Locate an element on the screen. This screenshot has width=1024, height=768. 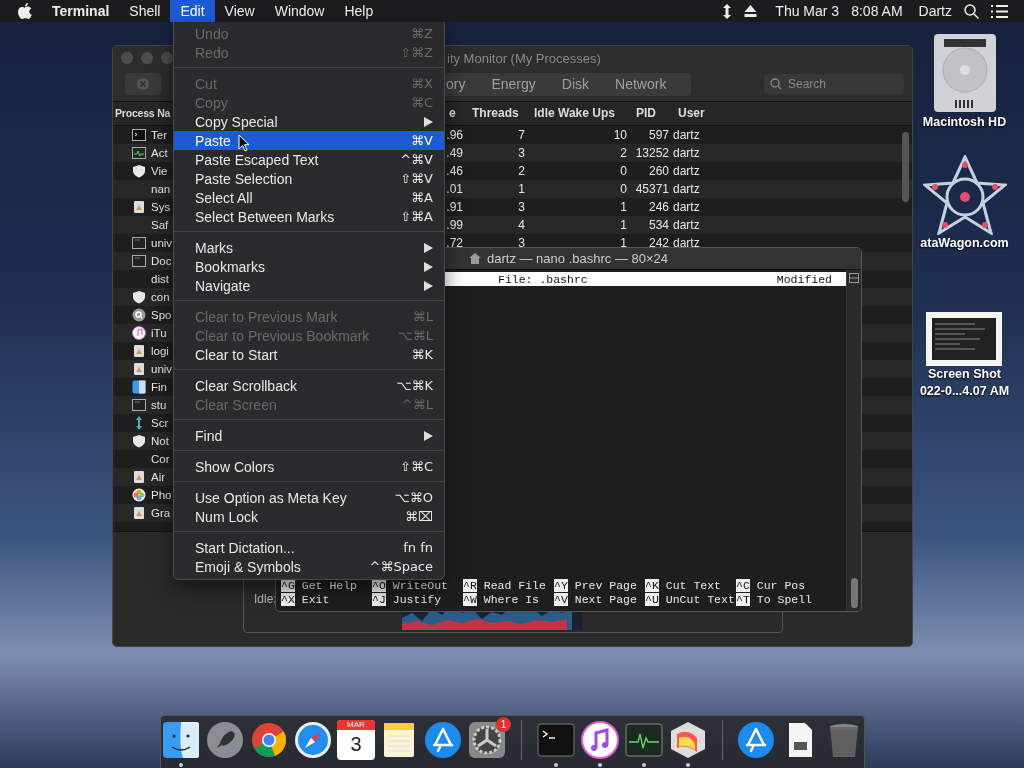
mouse-pointer-icon is located at coordinates (244, 143).